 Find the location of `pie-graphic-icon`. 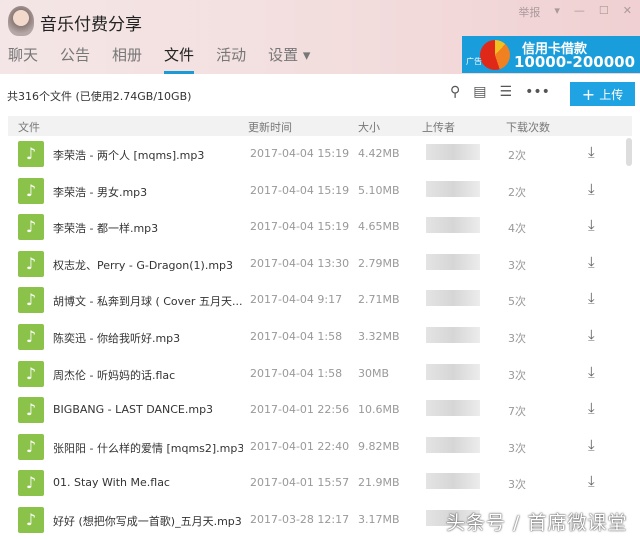

pie-graphic-icon is located at coordinates (495, 55).